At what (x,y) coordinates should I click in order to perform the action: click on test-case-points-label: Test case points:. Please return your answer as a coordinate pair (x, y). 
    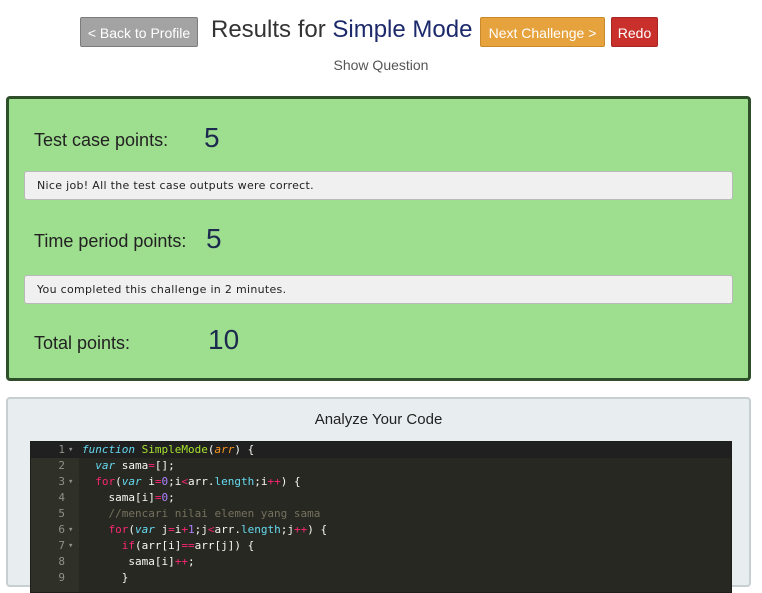
    Looking at the image, I should click on (101, 140).